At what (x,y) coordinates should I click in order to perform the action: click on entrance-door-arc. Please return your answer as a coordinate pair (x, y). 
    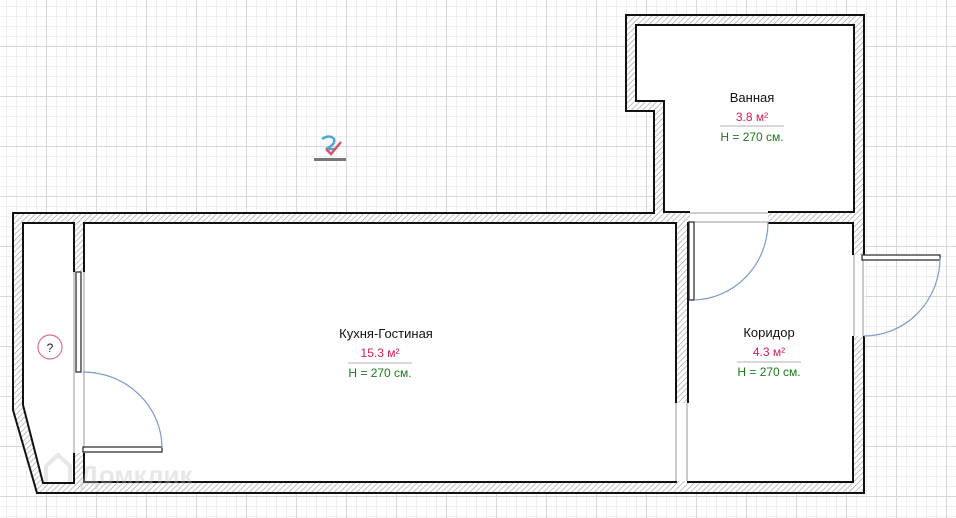
    Looking at the image, I should click on (902, 297).